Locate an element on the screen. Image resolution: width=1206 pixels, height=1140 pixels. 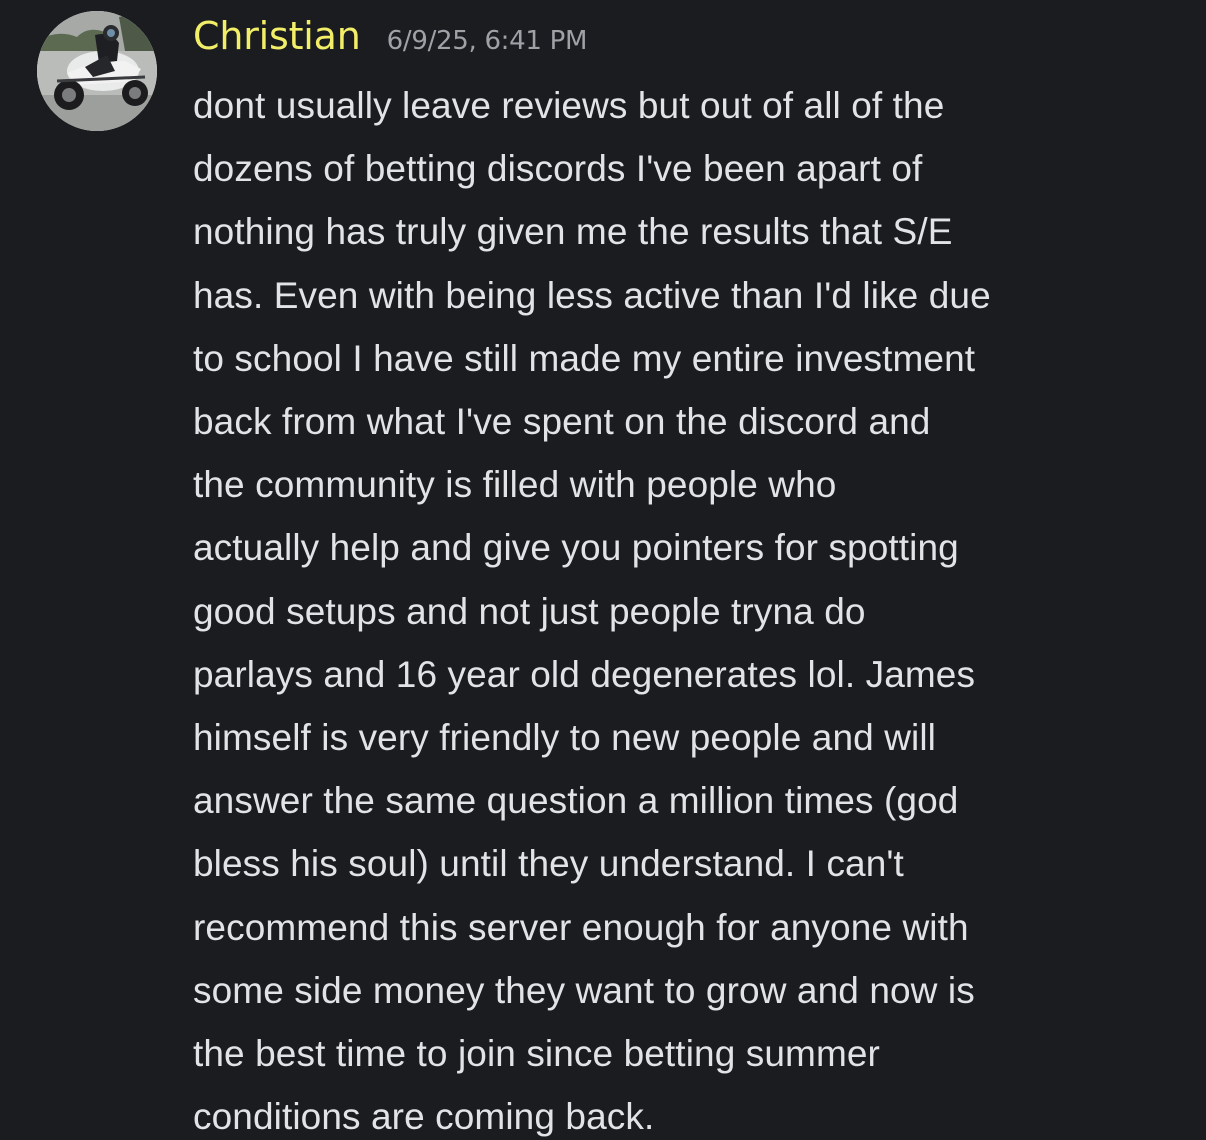
message-header: Christian 6/9/25, 6:41 PM is located at coordinates (390, 40).